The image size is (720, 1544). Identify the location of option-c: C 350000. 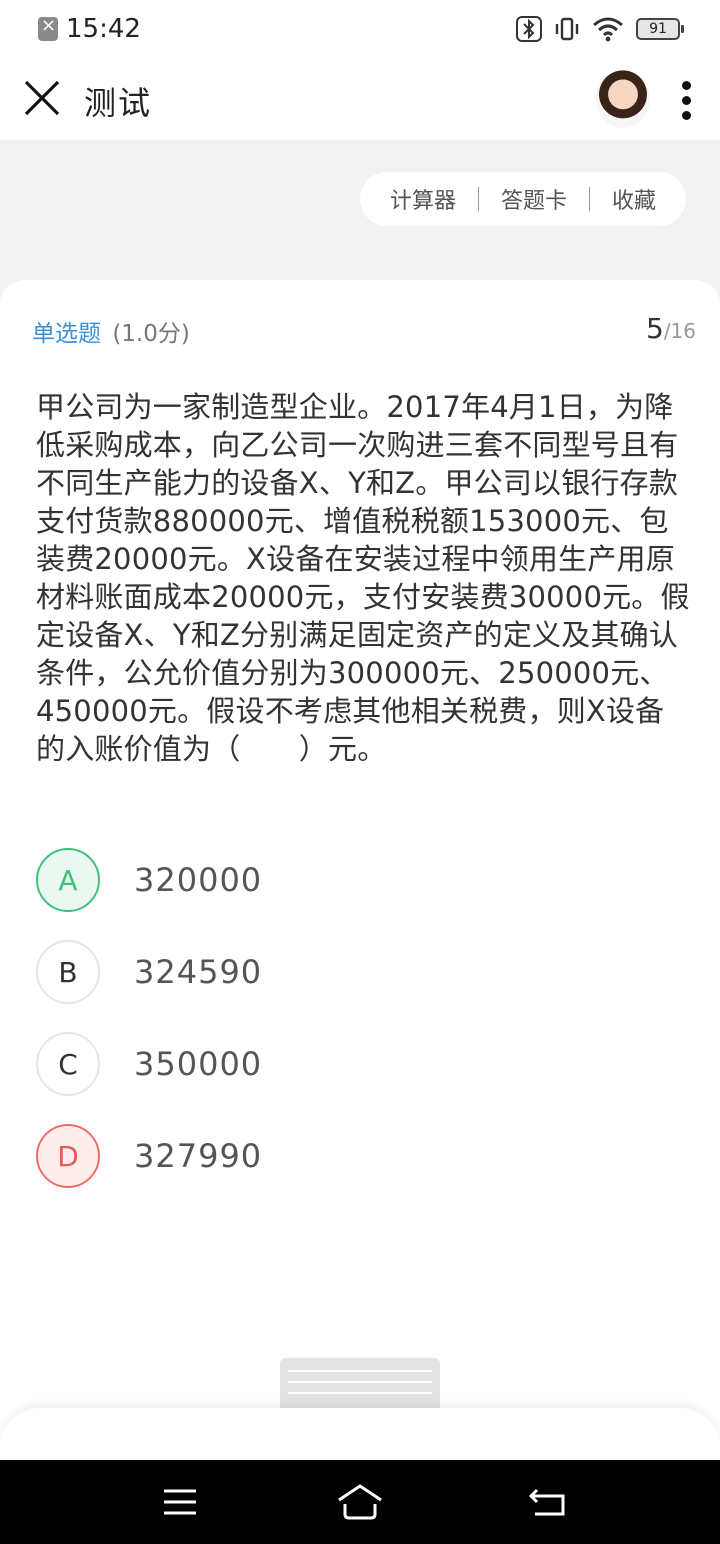
(356, 1064).